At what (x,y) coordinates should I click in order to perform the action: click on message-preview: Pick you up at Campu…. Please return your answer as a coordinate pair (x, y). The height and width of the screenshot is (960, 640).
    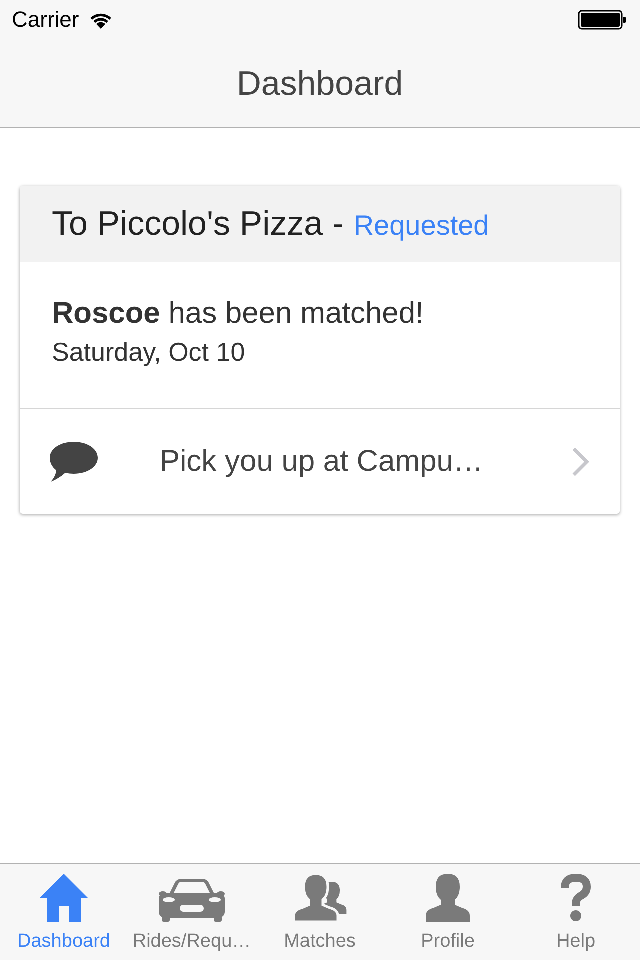
    Looking at the image, I should click on (322, 462).